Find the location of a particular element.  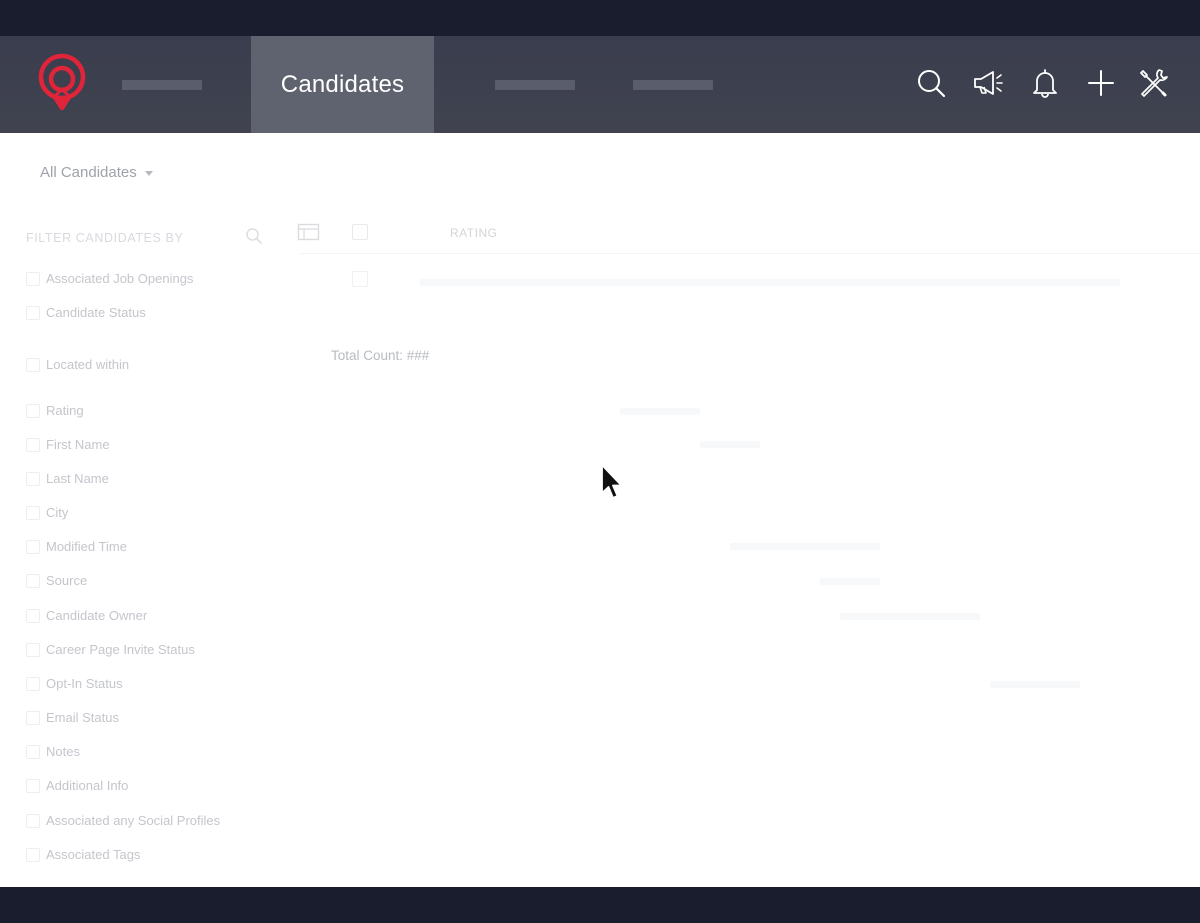

filter-item-label: Candidate Owner is located at coordinates (97, 615).